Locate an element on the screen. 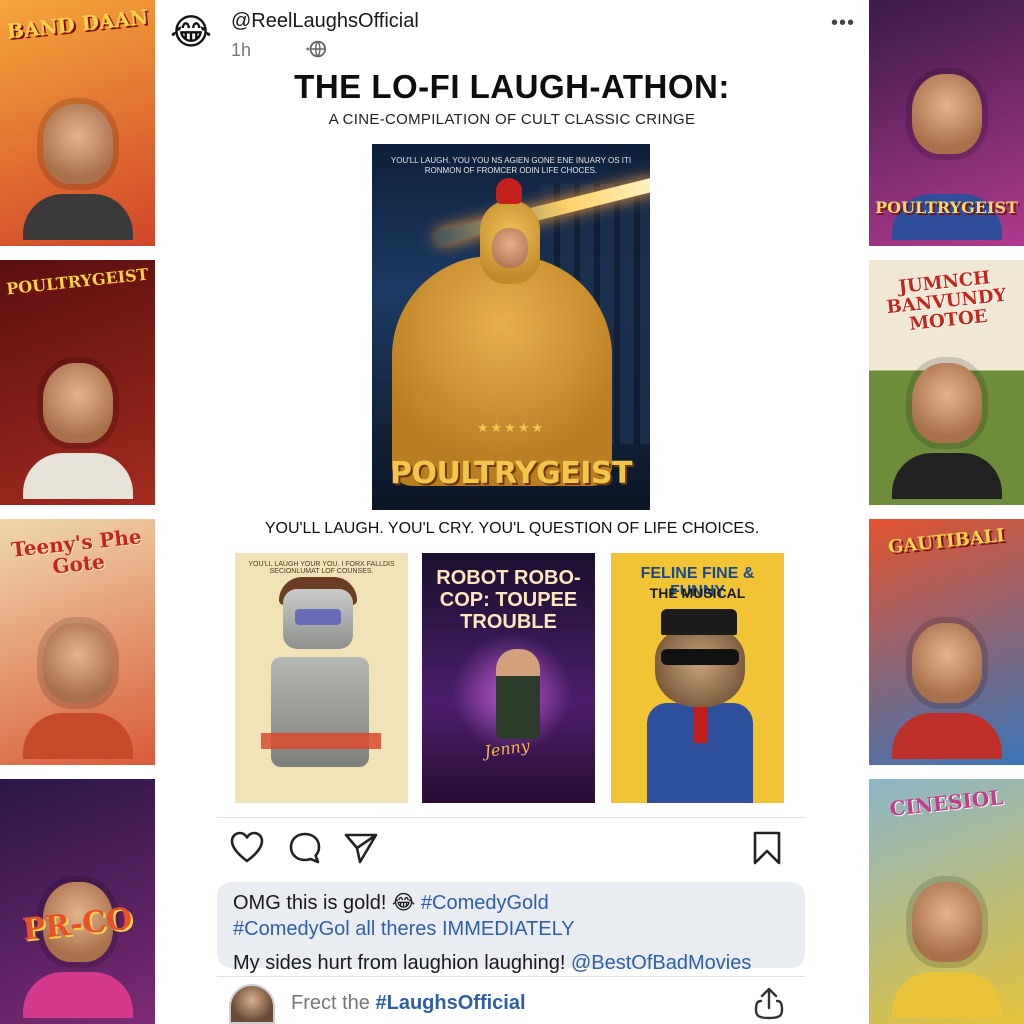 The height and width of the screenshot is (1024, 1024). side-poster-title: BAND DAAN is located at coordinates (77, 24).